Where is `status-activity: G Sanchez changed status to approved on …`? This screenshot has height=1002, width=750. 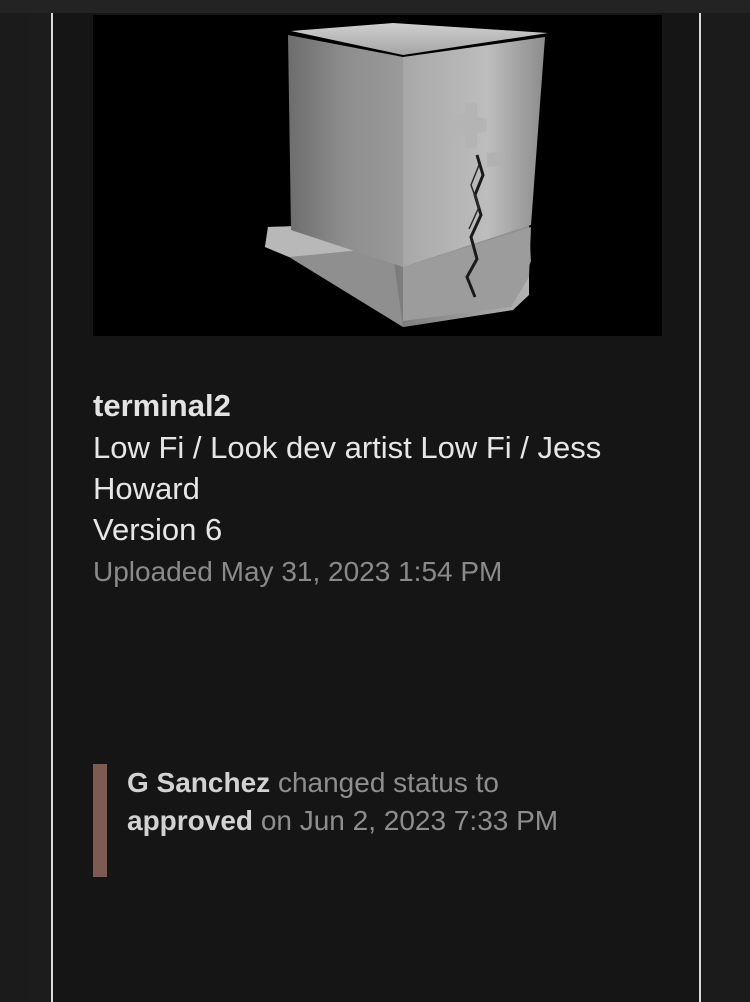
status-activity: G Sanchez changed status to approved on … is located at coordinates (373, 820).